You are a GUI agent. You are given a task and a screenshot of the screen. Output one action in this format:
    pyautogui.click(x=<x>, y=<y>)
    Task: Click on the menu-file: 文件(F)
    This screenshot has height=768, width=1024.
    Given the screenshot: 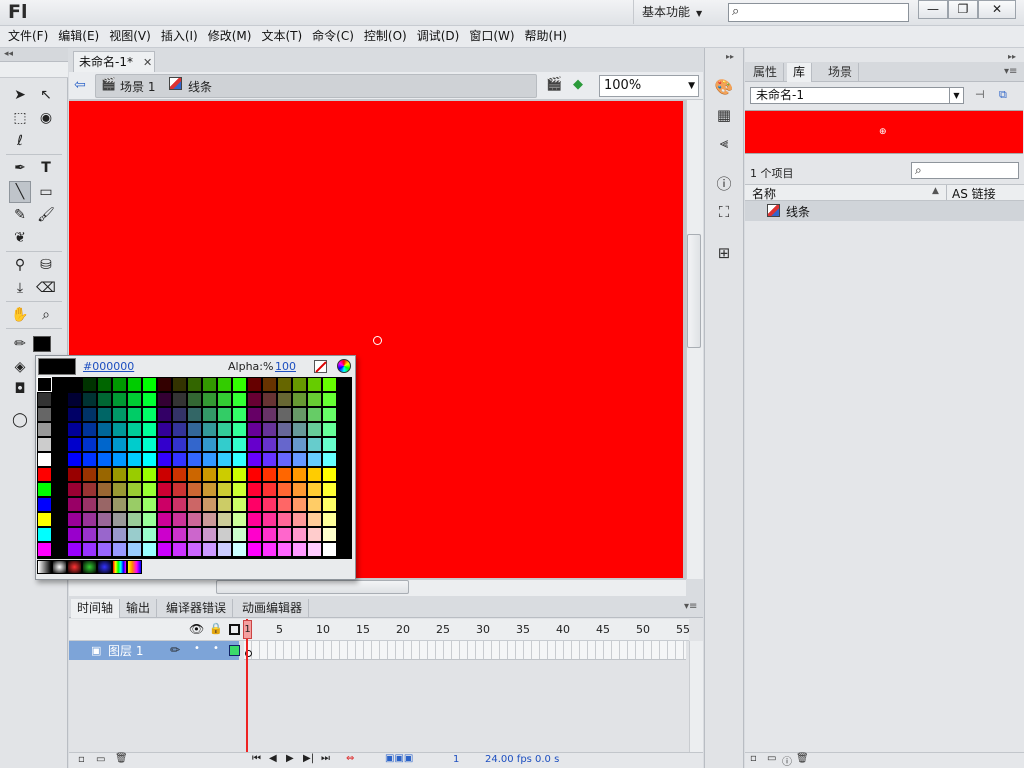 What is the action you would take?
    pyautogui.click(x=26, y=36)
    